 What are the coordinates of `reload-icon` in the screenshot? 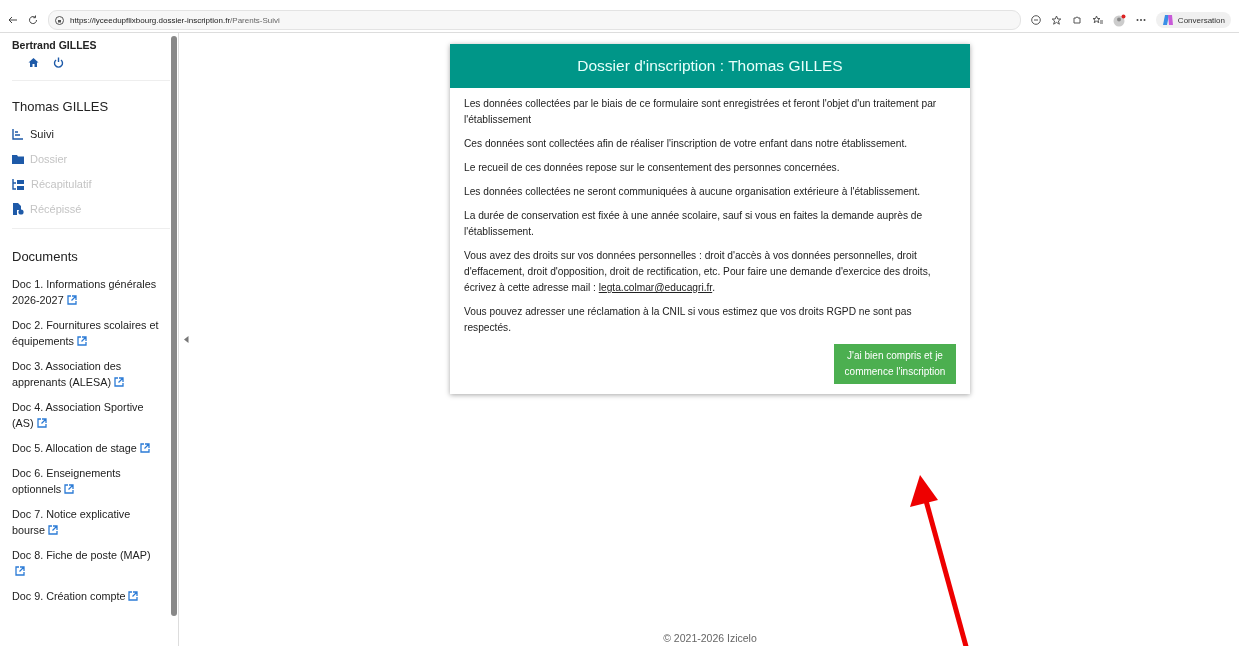 It's located at (33, 20).